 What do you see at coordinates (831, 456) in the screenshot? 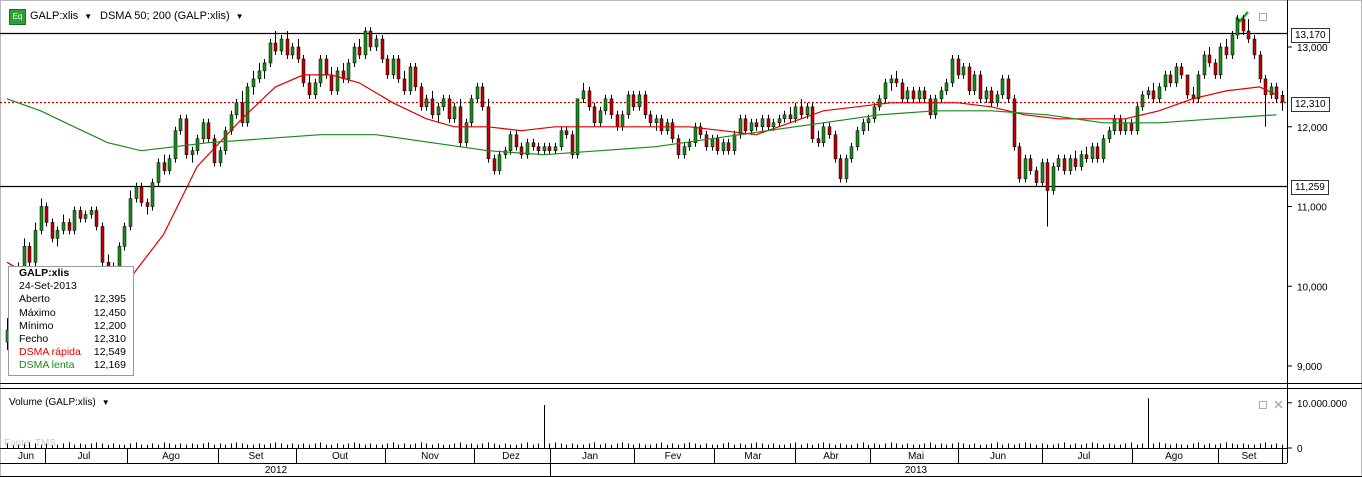
I see `month-label: Abr` at bounding box center [831, 456].